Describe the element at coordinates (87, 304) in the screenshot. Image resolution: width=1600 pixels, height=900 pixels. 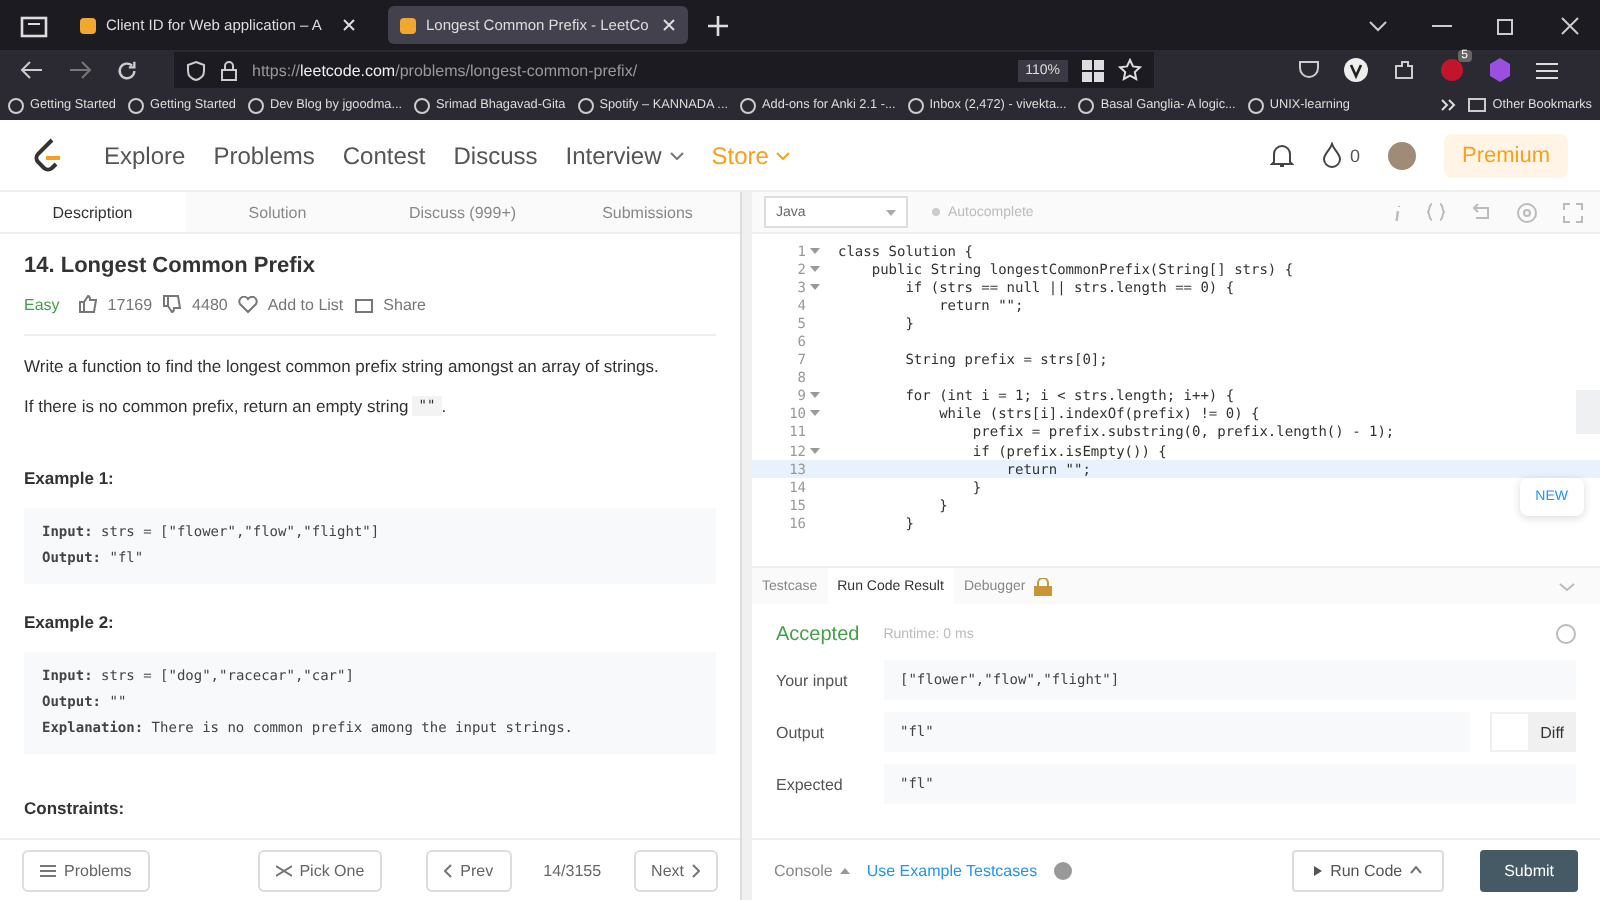
I see `thumbs-up-icon` at that location.